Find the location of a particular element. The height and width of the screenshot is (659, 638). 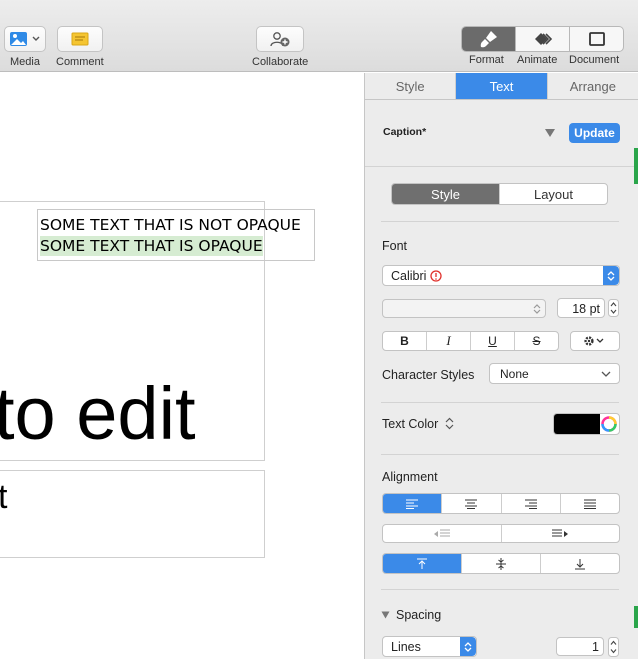

animate-button is located at coordinates (543, 39).